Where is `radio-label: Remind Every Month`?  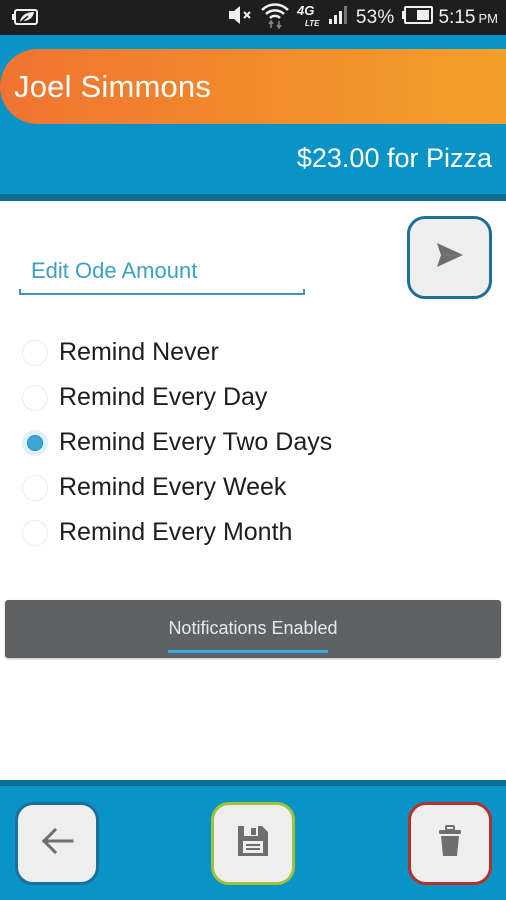
radio-label: Remind Every Month is located at coordinates (176, 532).